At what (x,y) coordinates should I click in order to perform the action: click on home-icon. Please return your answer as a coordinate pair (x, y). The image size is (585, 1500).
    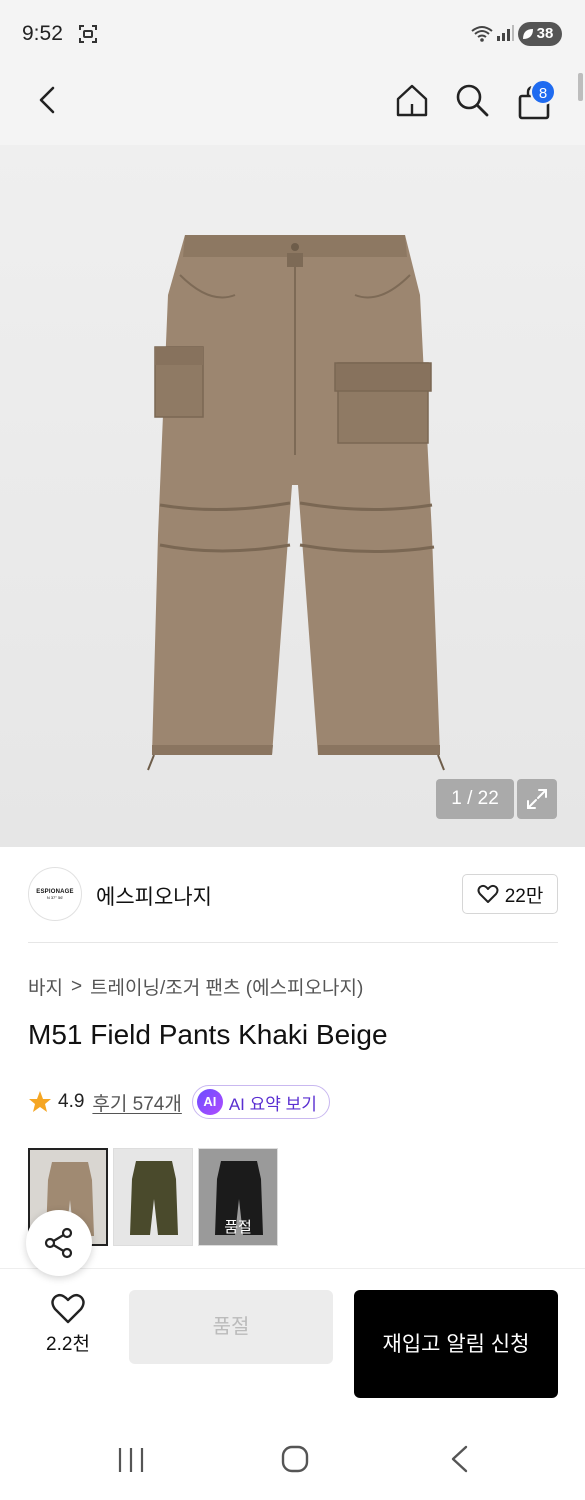
    Looking at the image, I should click on (412, 100).